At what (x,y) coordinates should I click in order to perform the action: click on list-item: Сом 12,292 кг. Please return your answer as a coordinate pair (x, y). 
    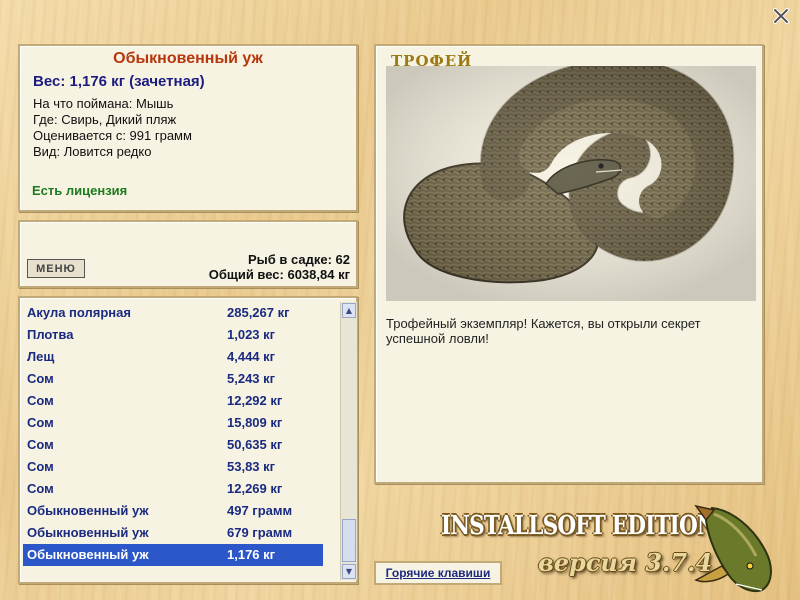
    Looking at the image, I should click on (173, 401).